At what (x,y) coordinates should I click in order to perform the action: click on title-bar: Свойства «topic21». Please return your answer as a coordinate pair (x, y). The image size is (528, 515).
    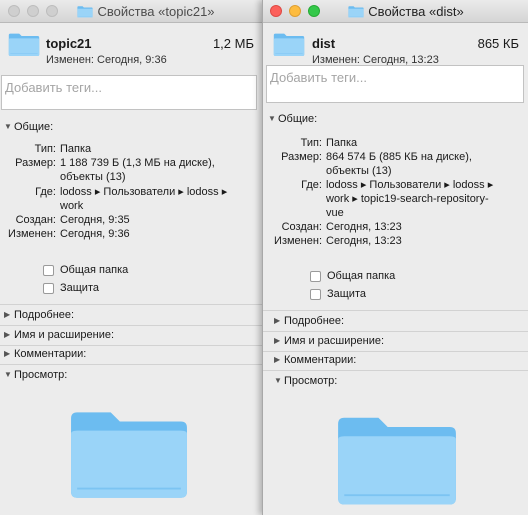
    Looking at the image, I should click on (131, 11).